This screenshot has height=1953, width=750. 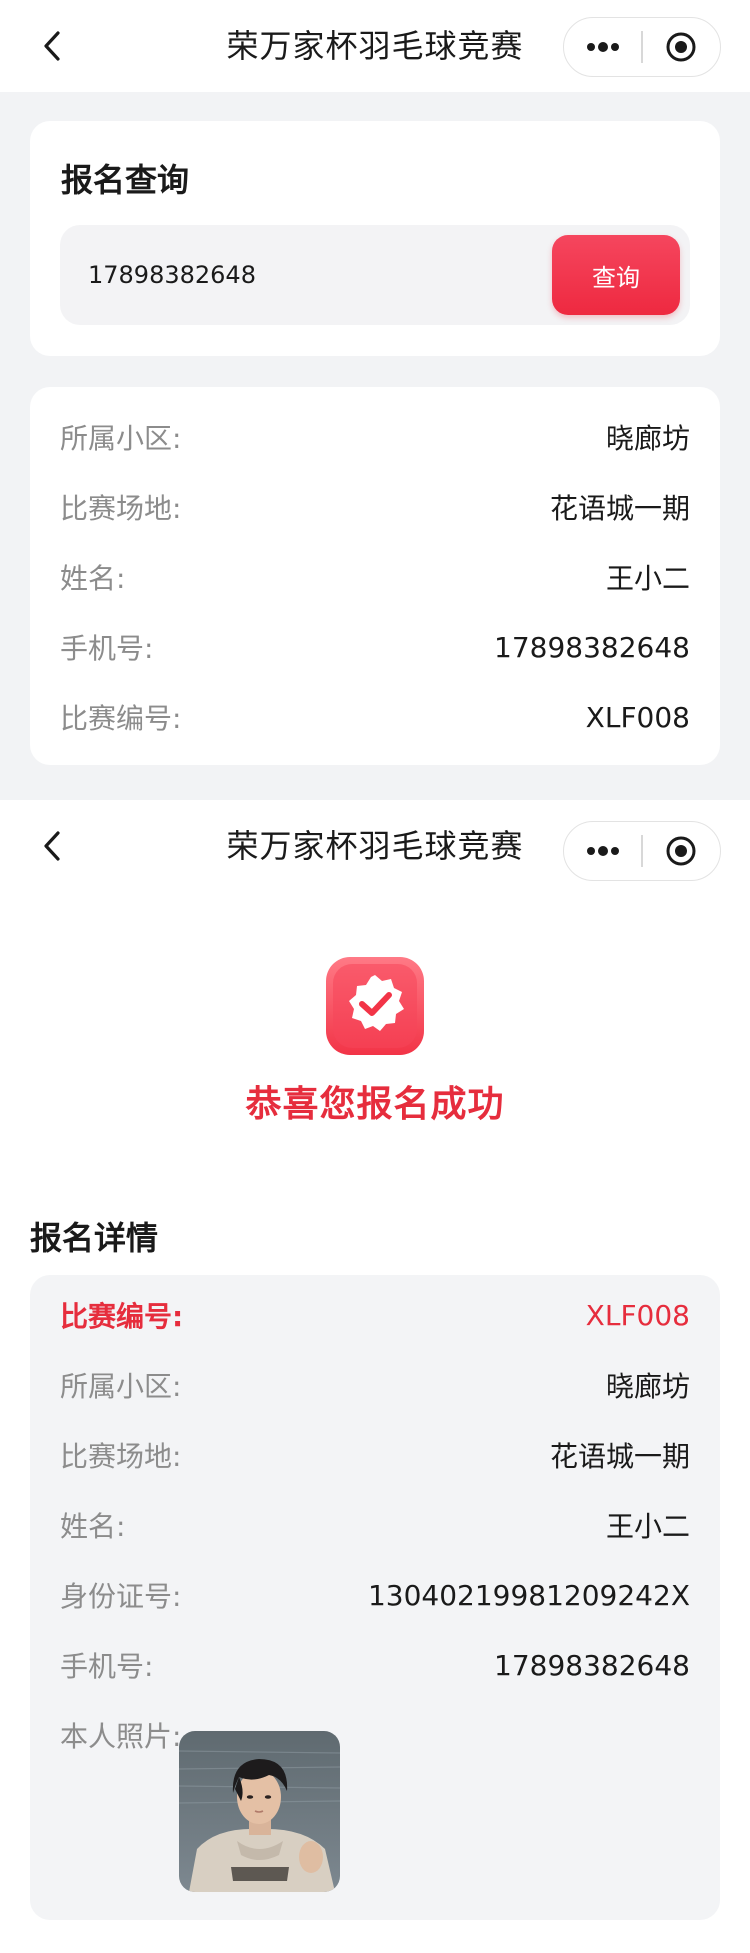 I want to click on query-title: 报名查询, so click(x=125, y=180).